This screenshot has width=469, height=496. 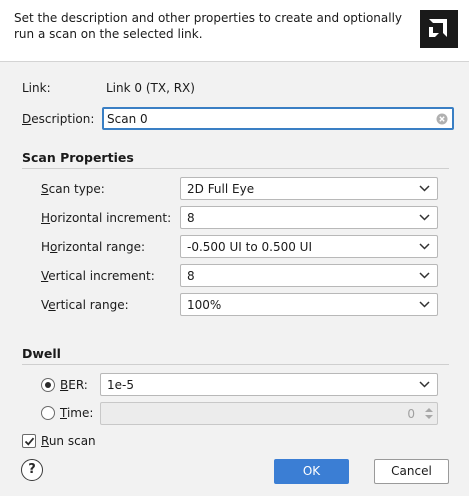 What do you see at coordinates (111, 218) in the screenshot?
I see `horizontal-increment-label-rest: orizontal increment:` at bounding box center [111, 218].